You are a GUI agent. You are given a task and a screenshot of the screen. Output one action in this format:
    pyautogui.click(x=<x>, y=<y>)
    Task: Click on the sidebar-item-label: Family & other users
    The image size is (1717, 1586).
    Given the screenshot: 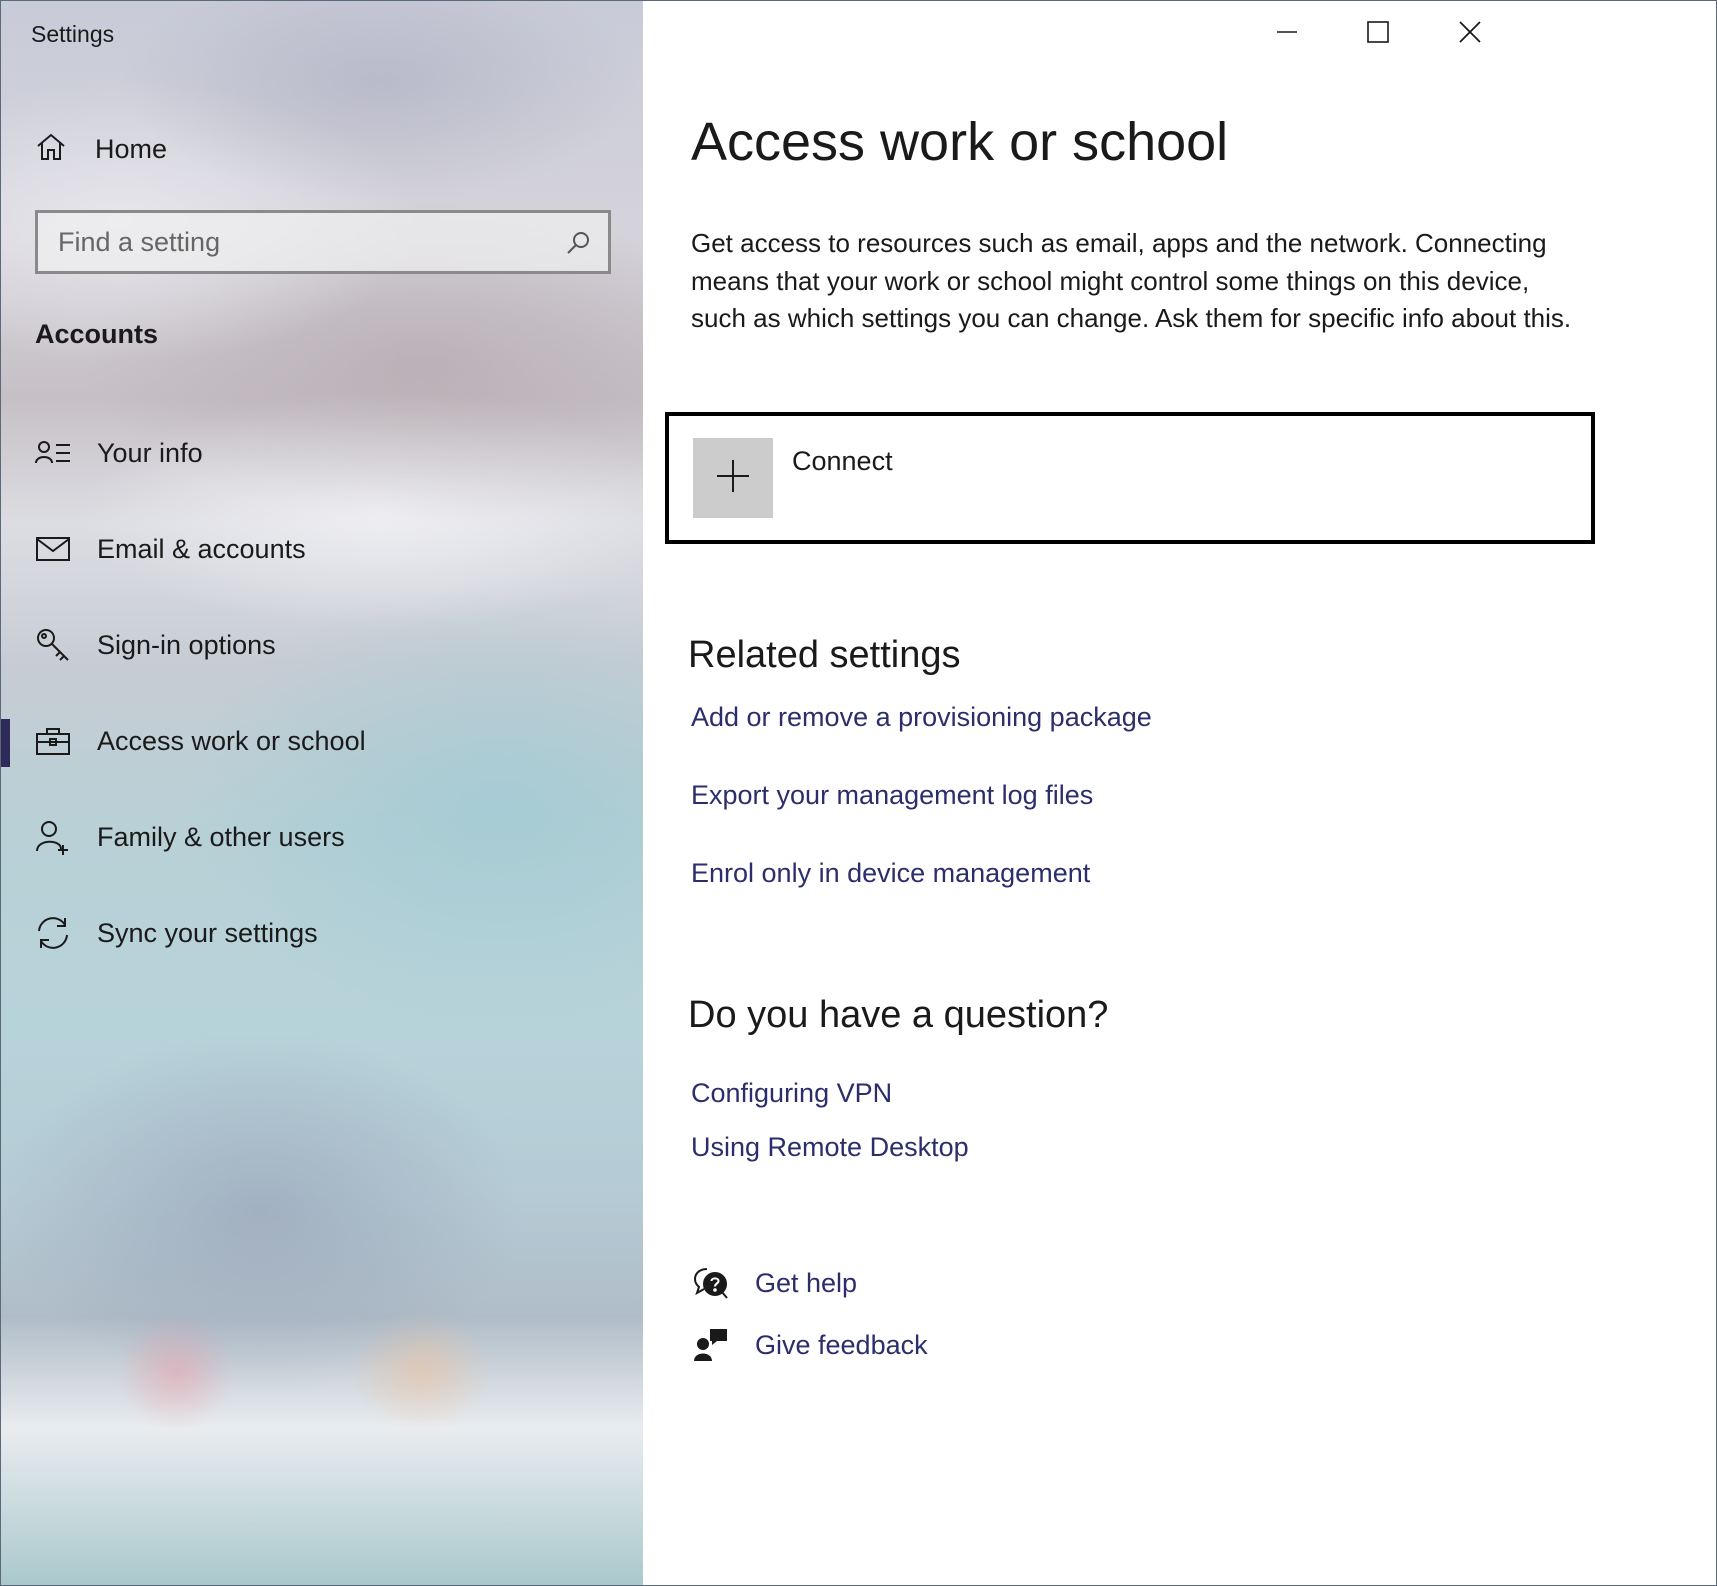 What is the action you would take?
    pyautogui.click(x=221, y=836)
    